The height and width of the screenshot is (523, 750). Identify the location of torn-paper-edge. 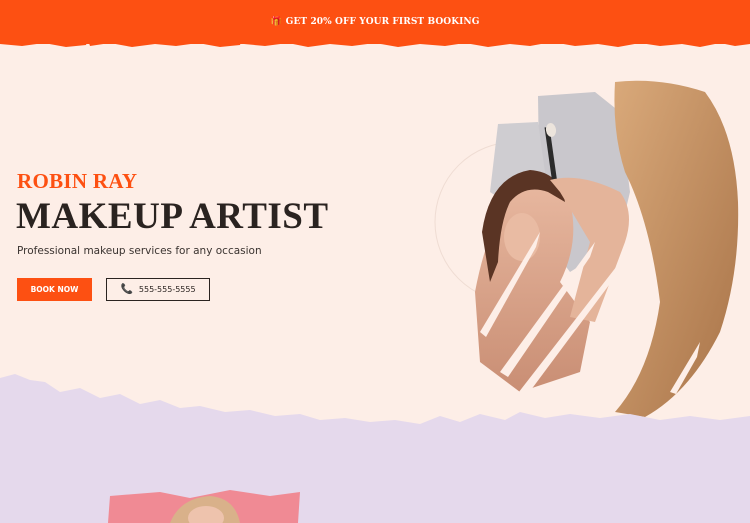
(375, 40).